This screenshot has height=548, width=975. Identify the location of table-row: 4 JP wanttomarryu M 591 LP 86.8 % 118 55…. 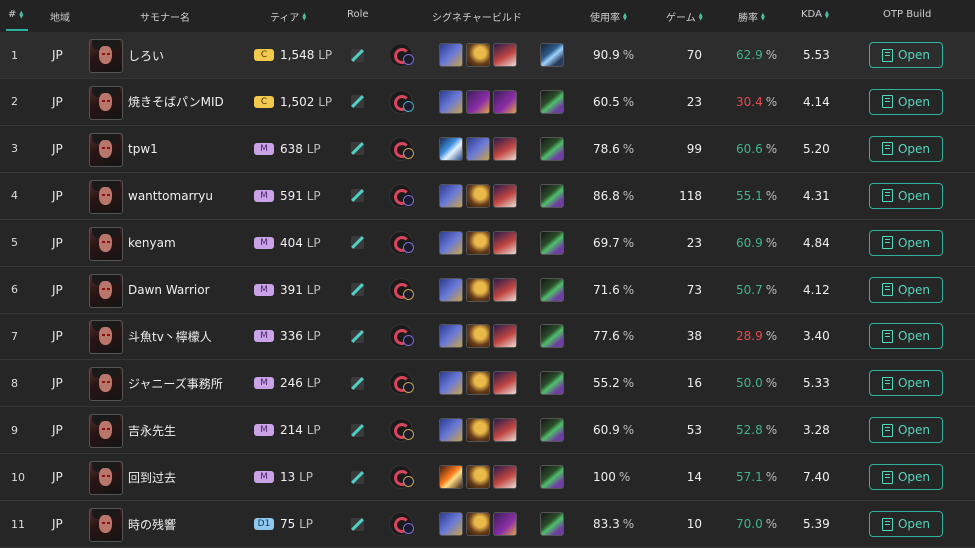
(487, 196).